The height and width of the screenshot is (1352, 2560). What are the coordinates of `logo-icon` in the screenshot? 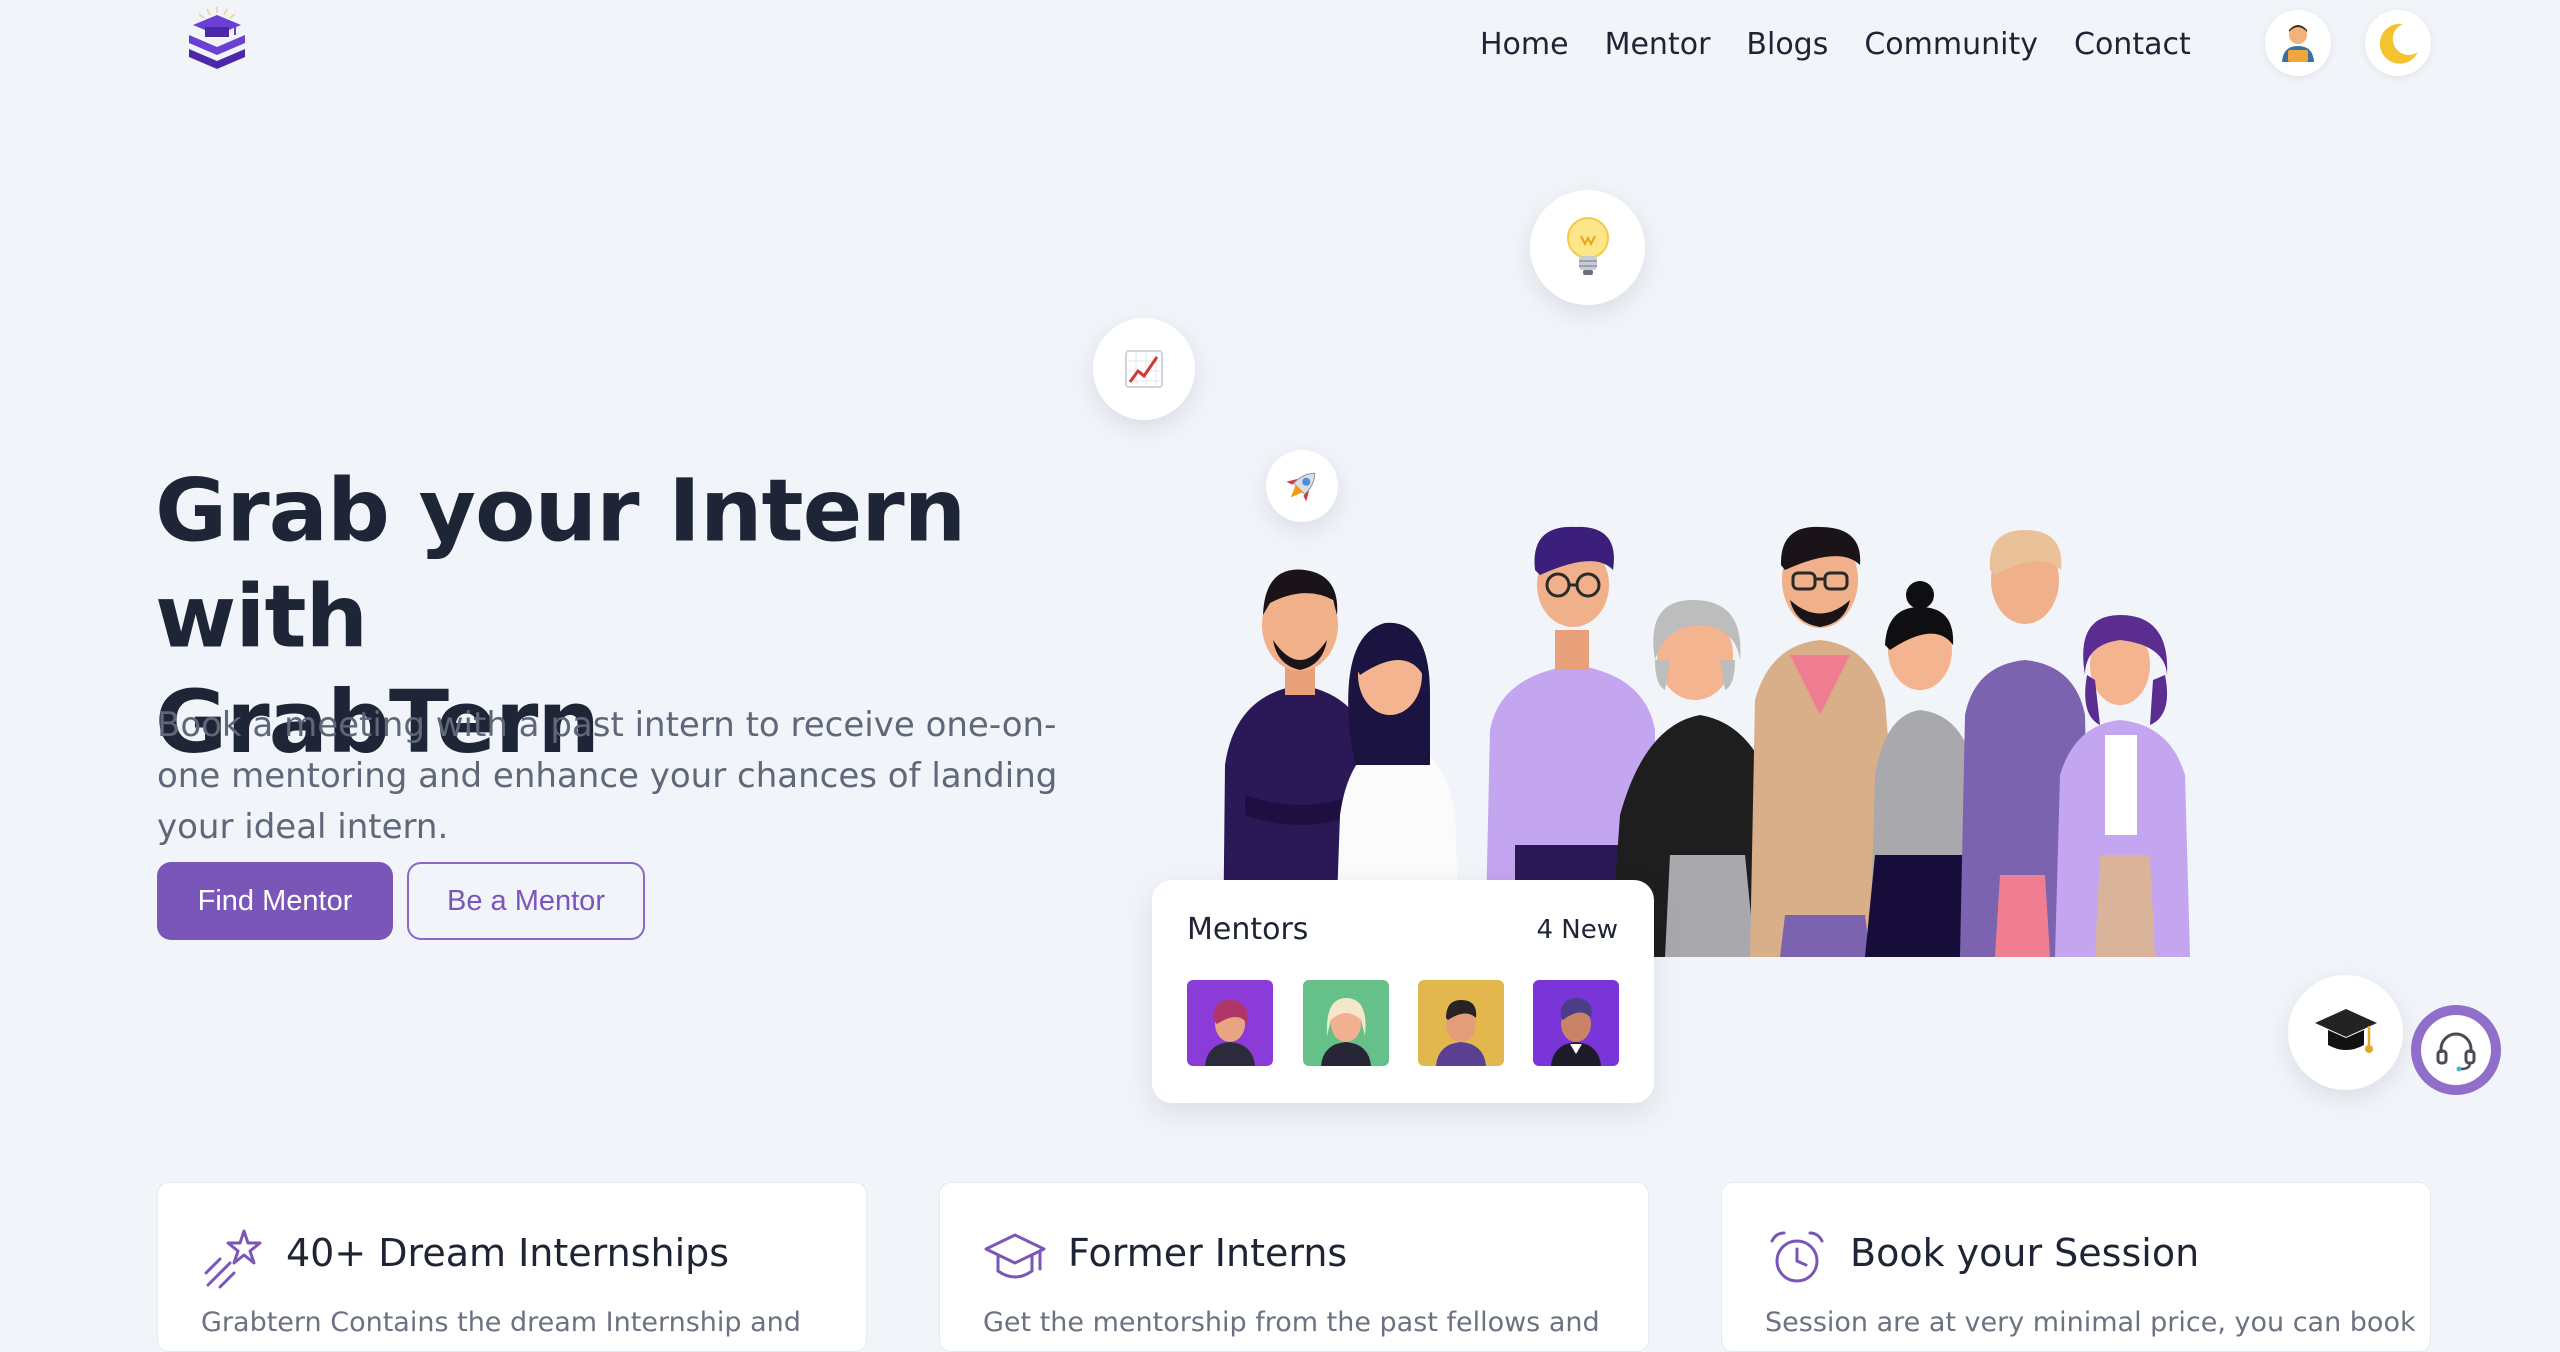 It's located at (217, 38).